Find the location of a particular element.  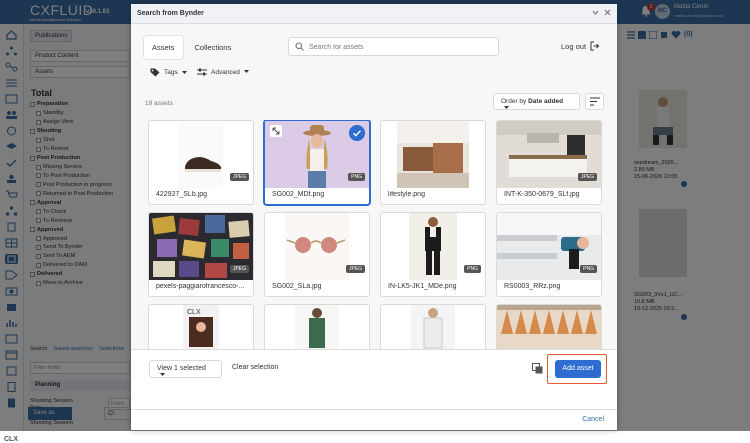

view-selected-dropdown: View 1 selected is located at coordinates (185, 369).